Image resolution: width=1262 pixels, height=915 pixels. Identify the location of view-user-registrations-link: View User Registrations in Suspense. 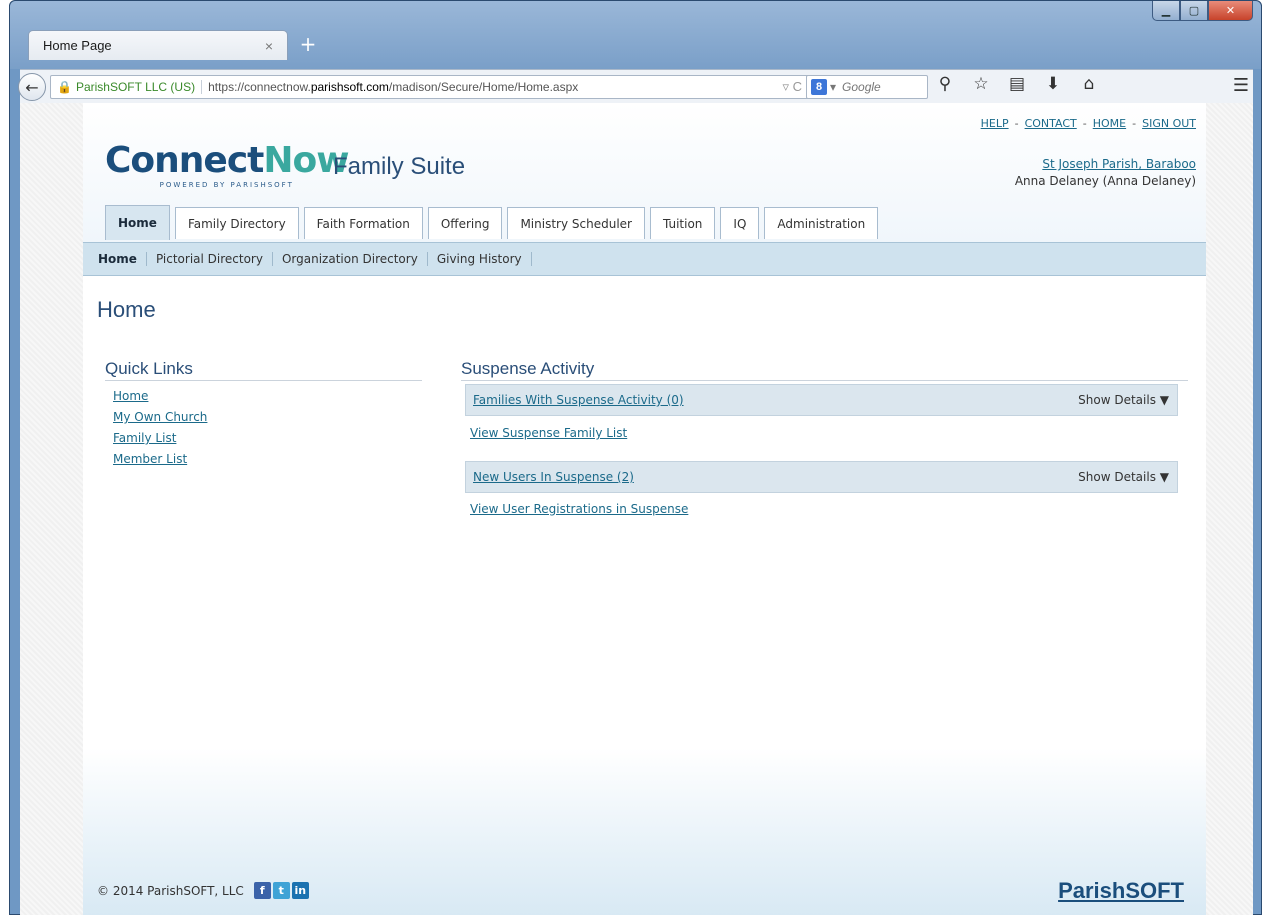
(579, 509).